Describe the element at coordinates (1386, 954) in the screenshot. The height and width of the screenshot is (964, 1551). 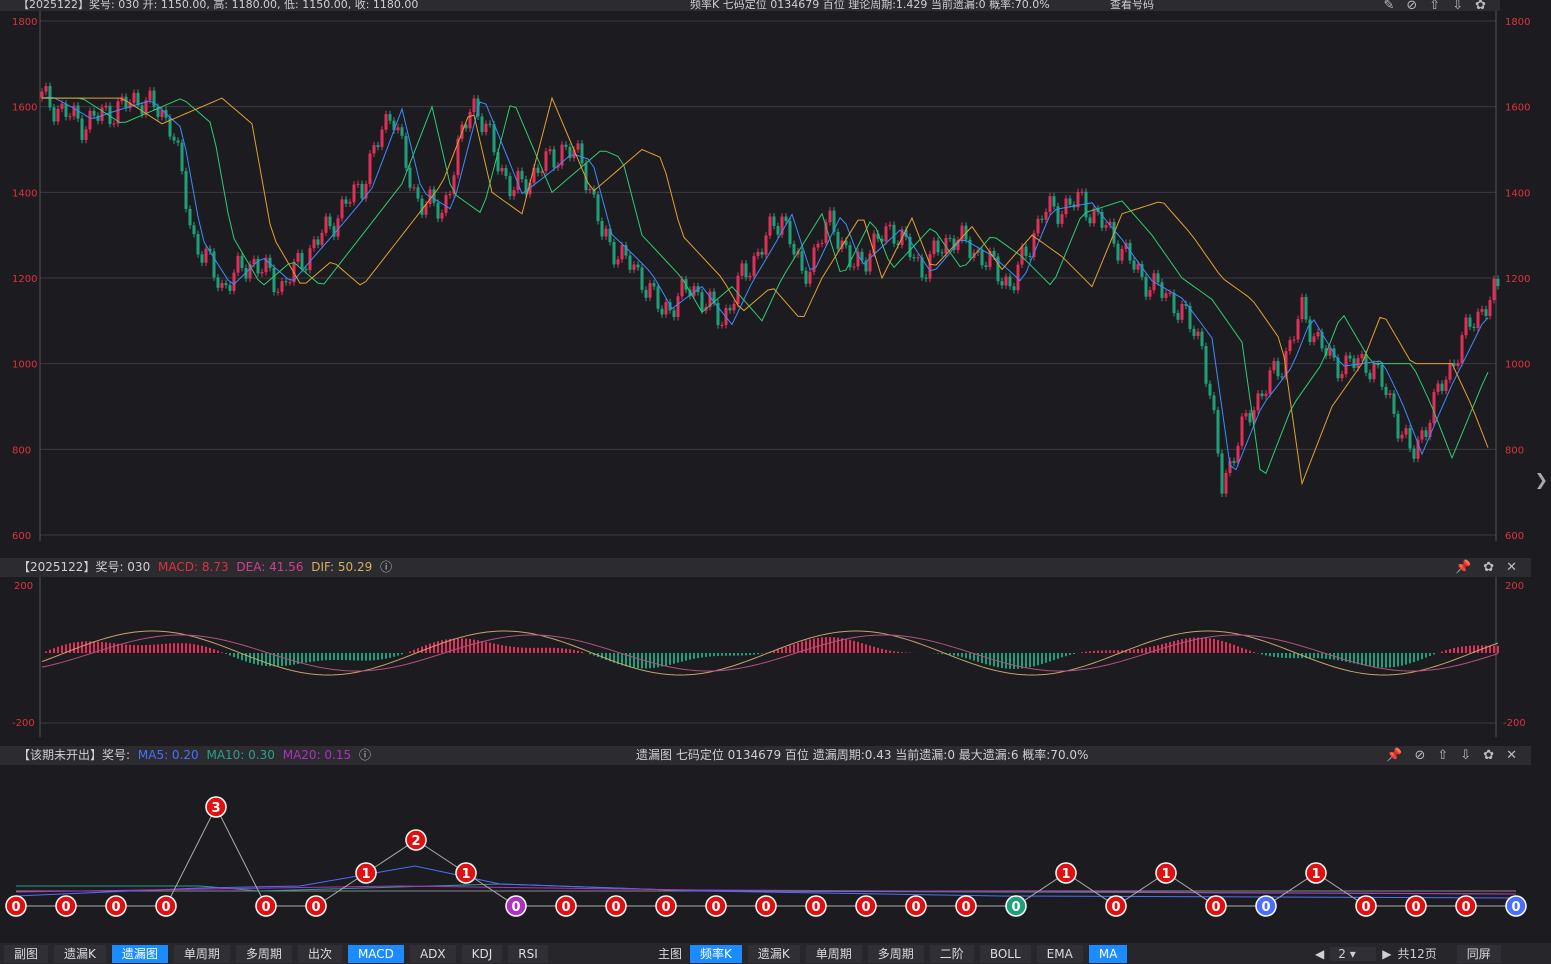
I see `next-page-icon: ▶` at that location.